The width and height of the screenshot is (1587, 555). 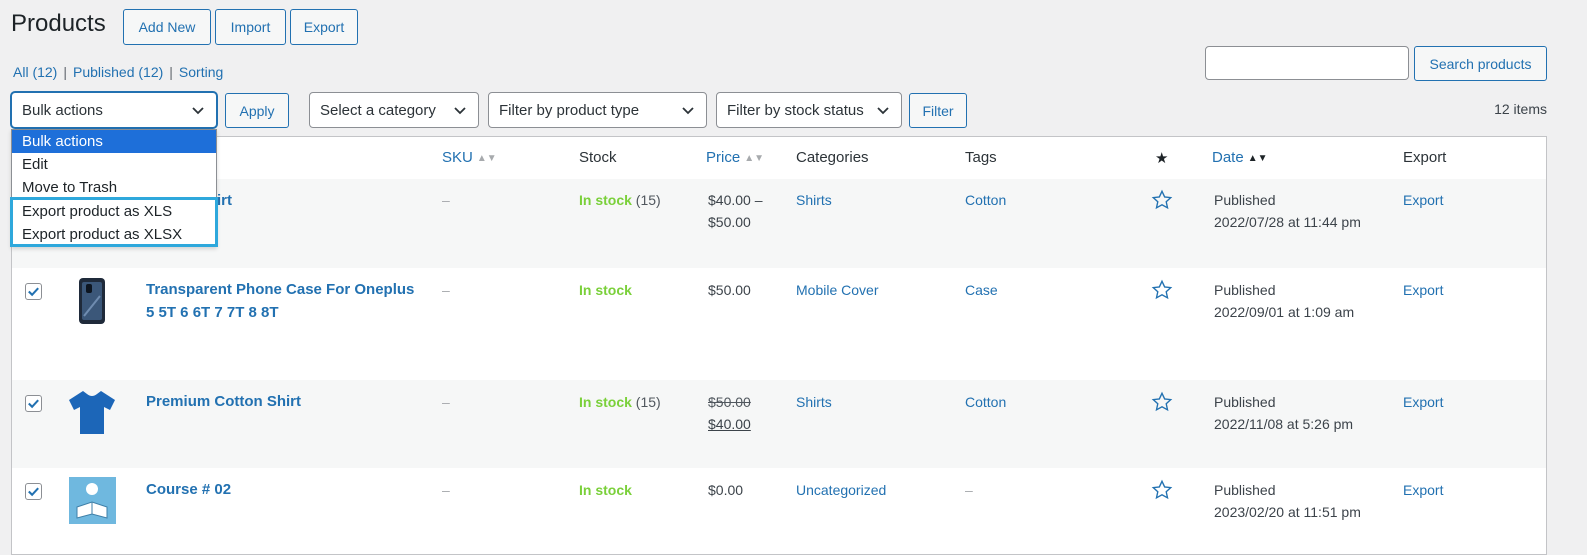 I want to click on items-count: 12 items, so click(x=1520, y=109).